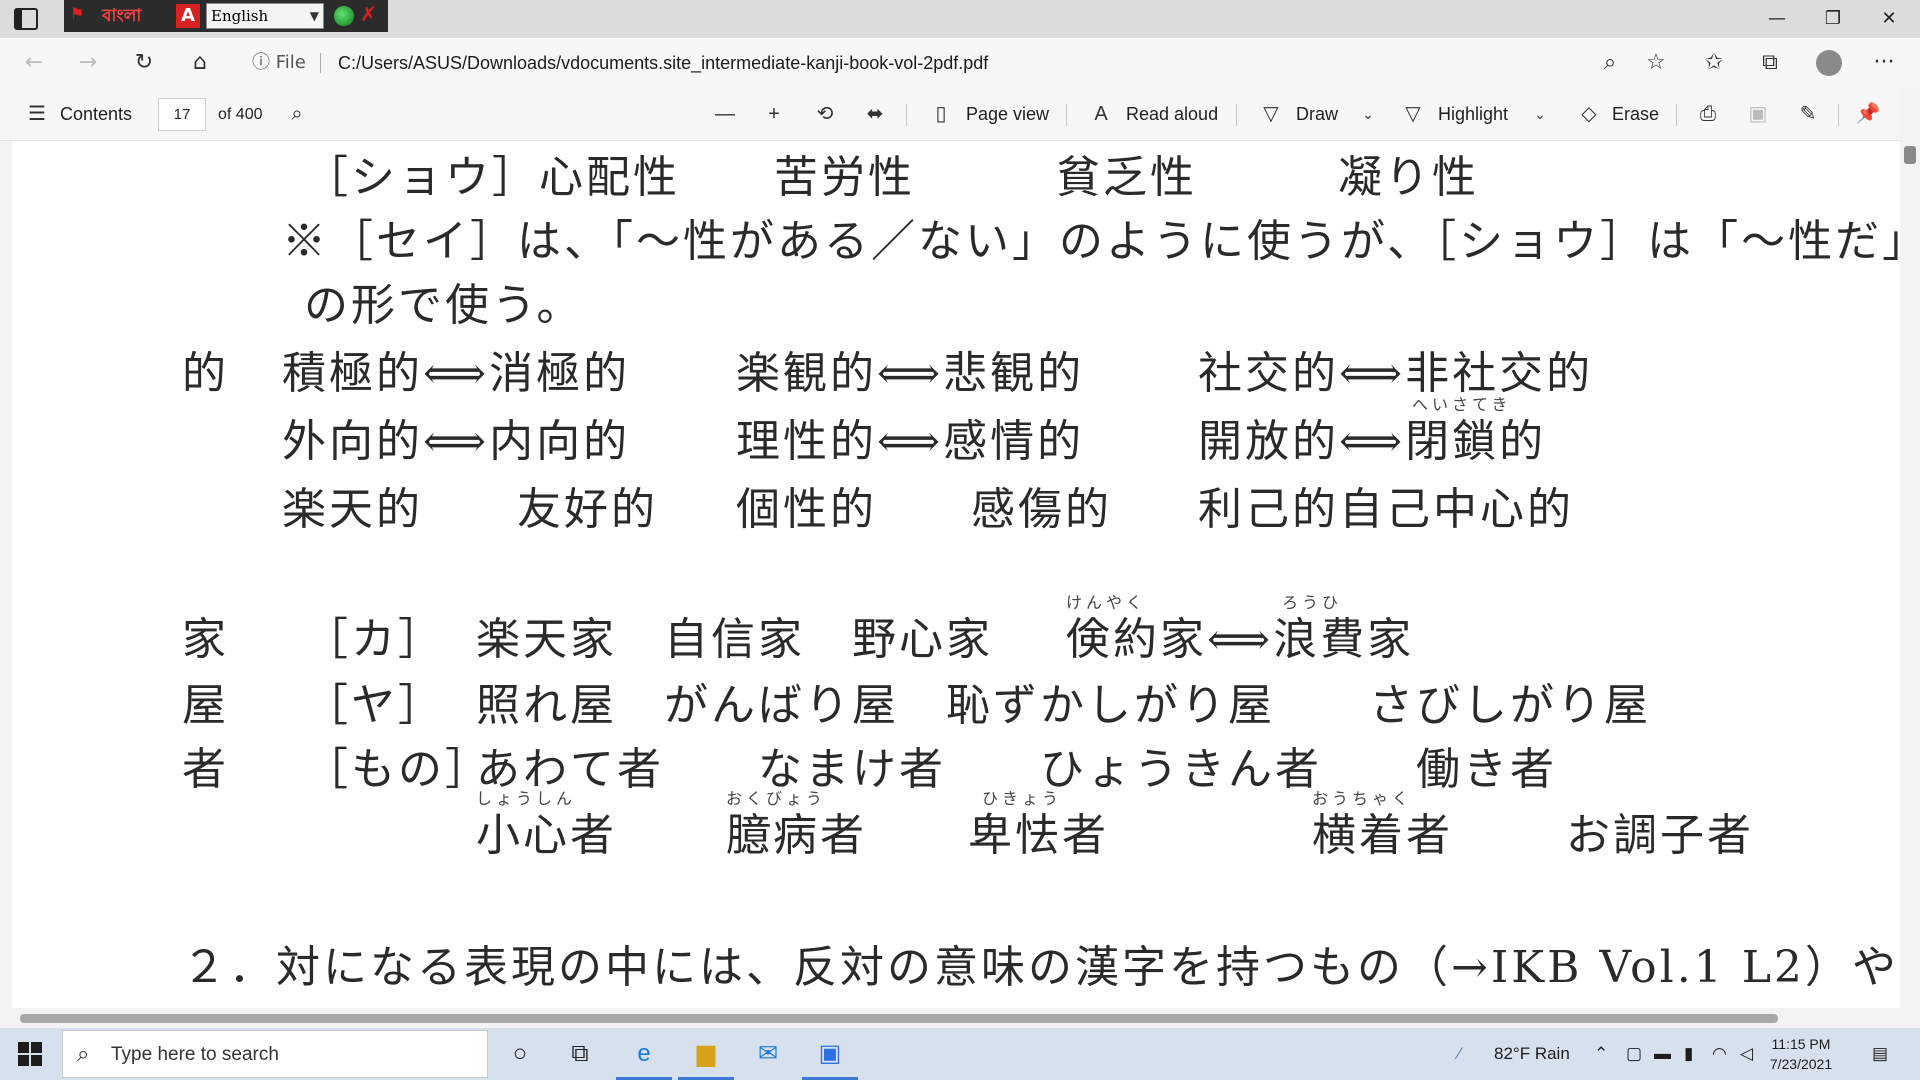 The width and height of the screenshot is (1920, 1080). What do you see at coordinates (1746, 1054) in the screenshot?
I see `volume-icon: ◁` at bounding box center [1746, 1054].